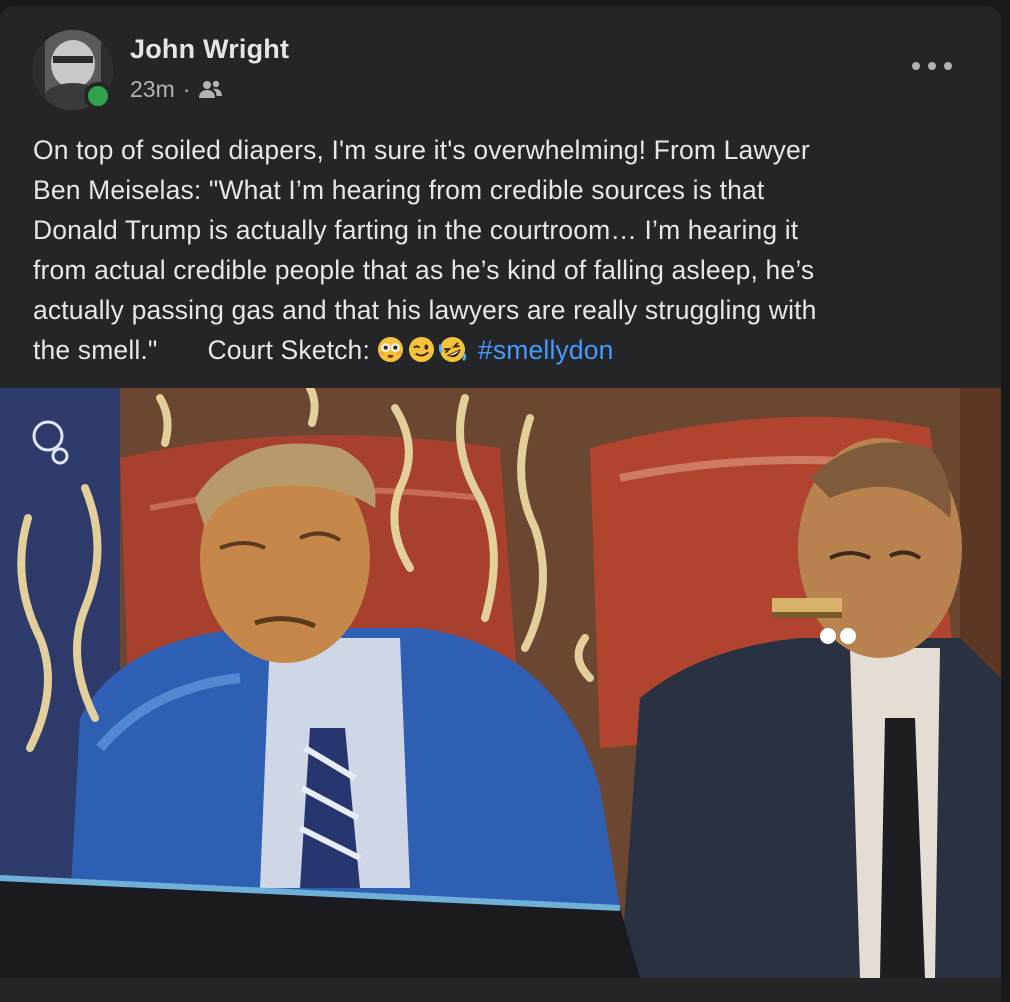  Describe the element at coordinates (288, 350) in the screenshot. I see `court-sketch-label: Court Sketch:` at that location.